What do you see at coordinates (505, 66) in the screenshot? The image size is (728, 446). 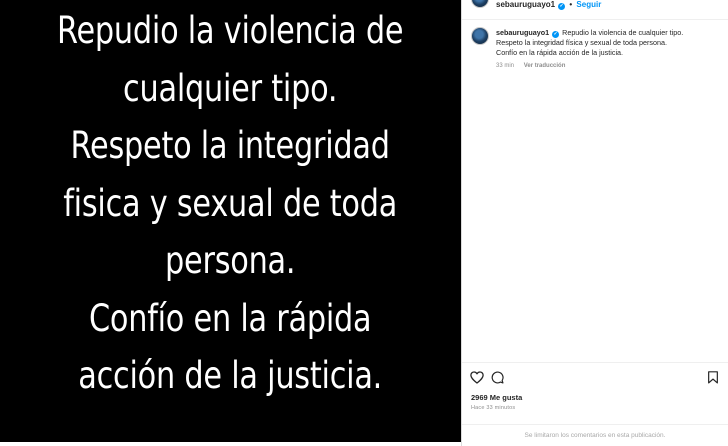 I see `caption-time: 33 min` at bounding box center [505, 66].